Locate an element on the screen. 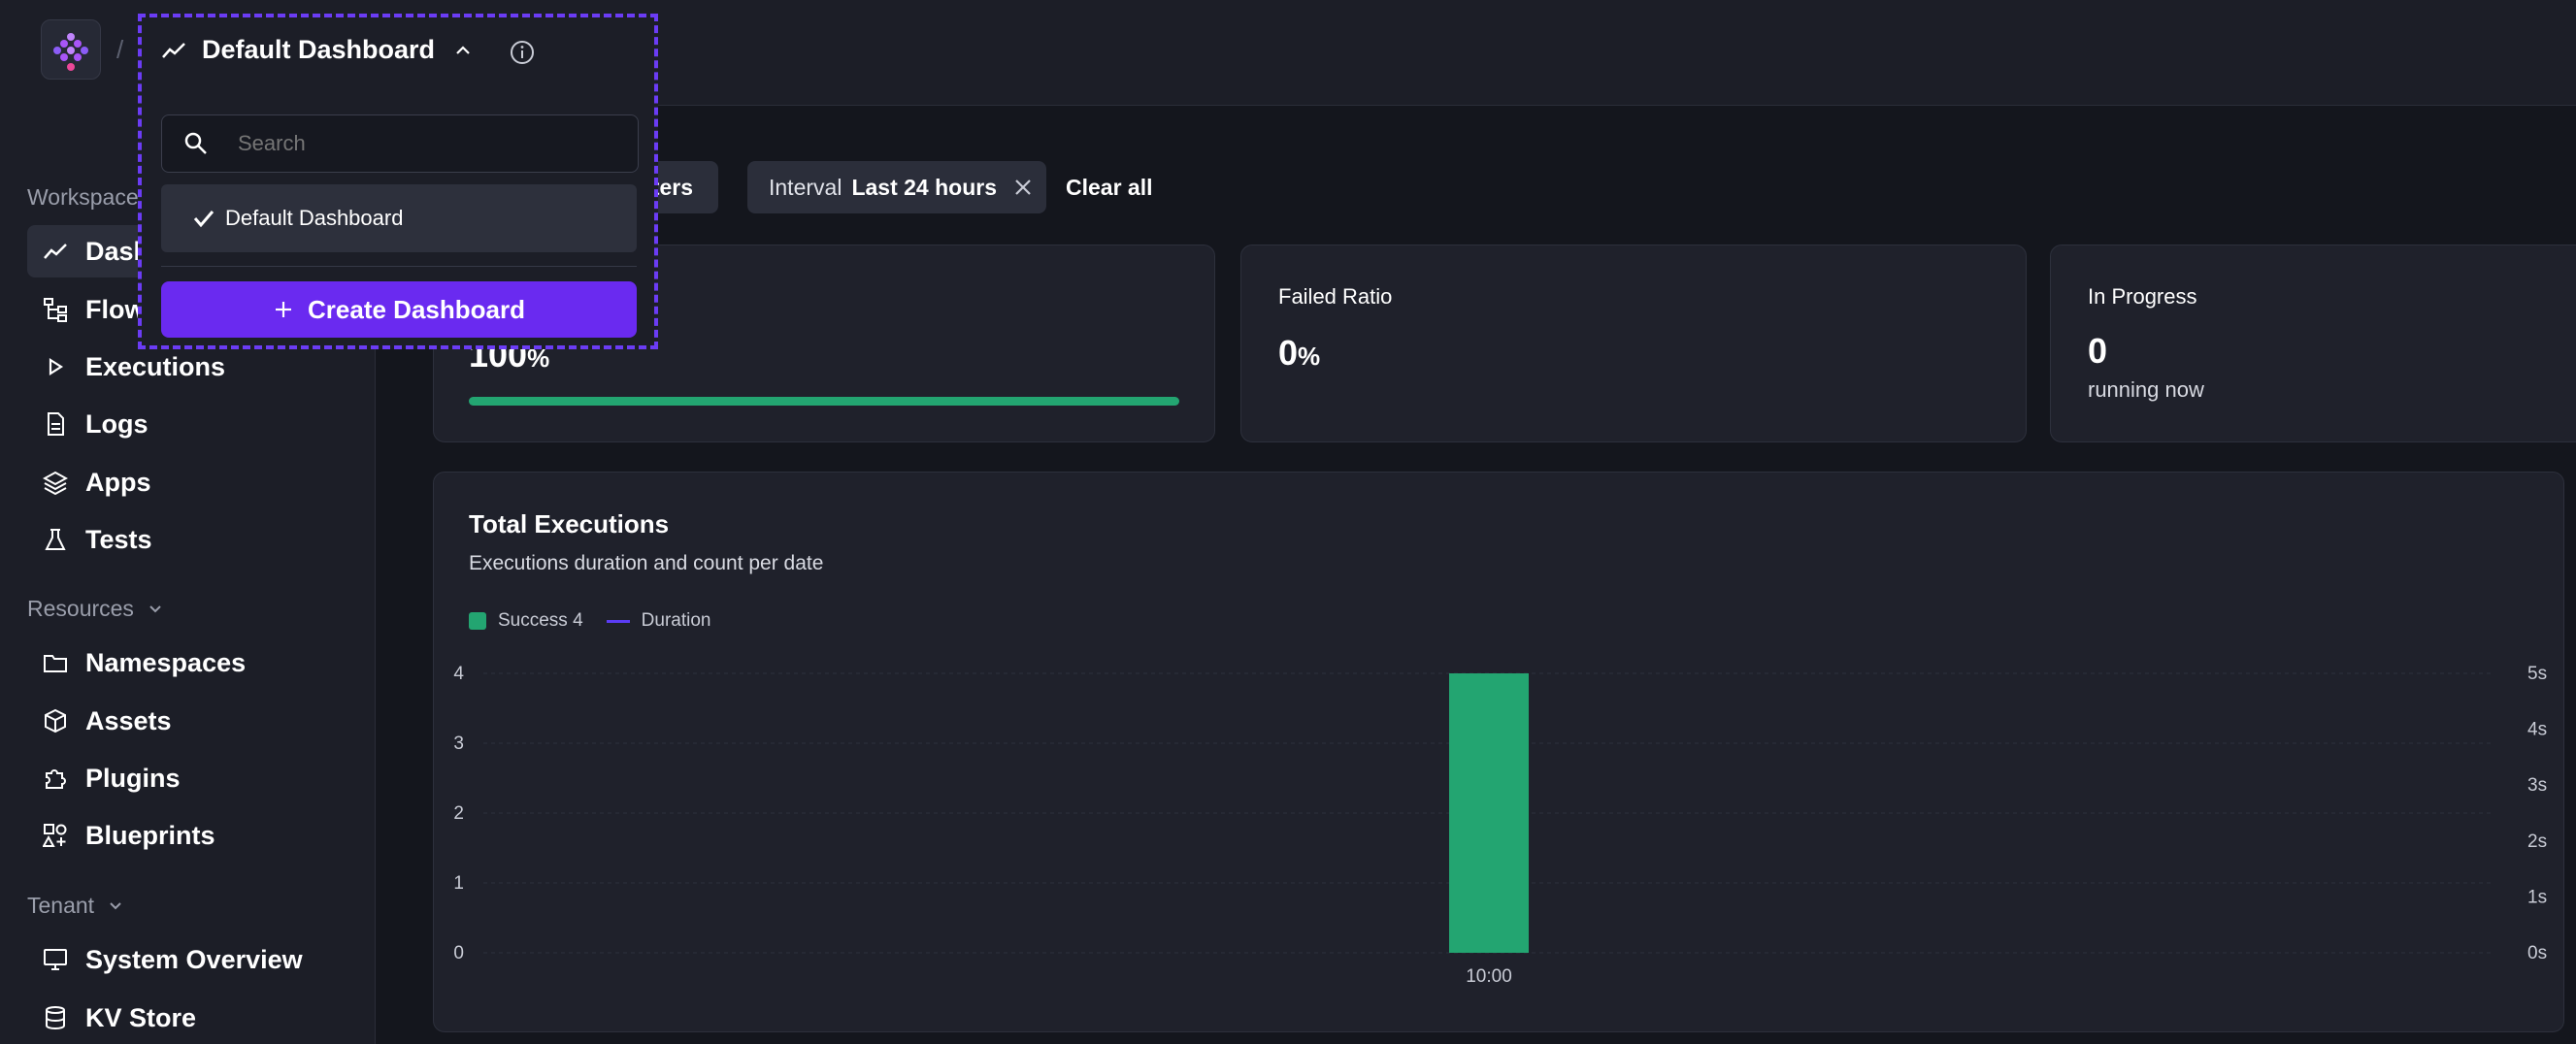 This screenshot has width=2576, height=1044. close-icon is located at coordinates (1023, 188).